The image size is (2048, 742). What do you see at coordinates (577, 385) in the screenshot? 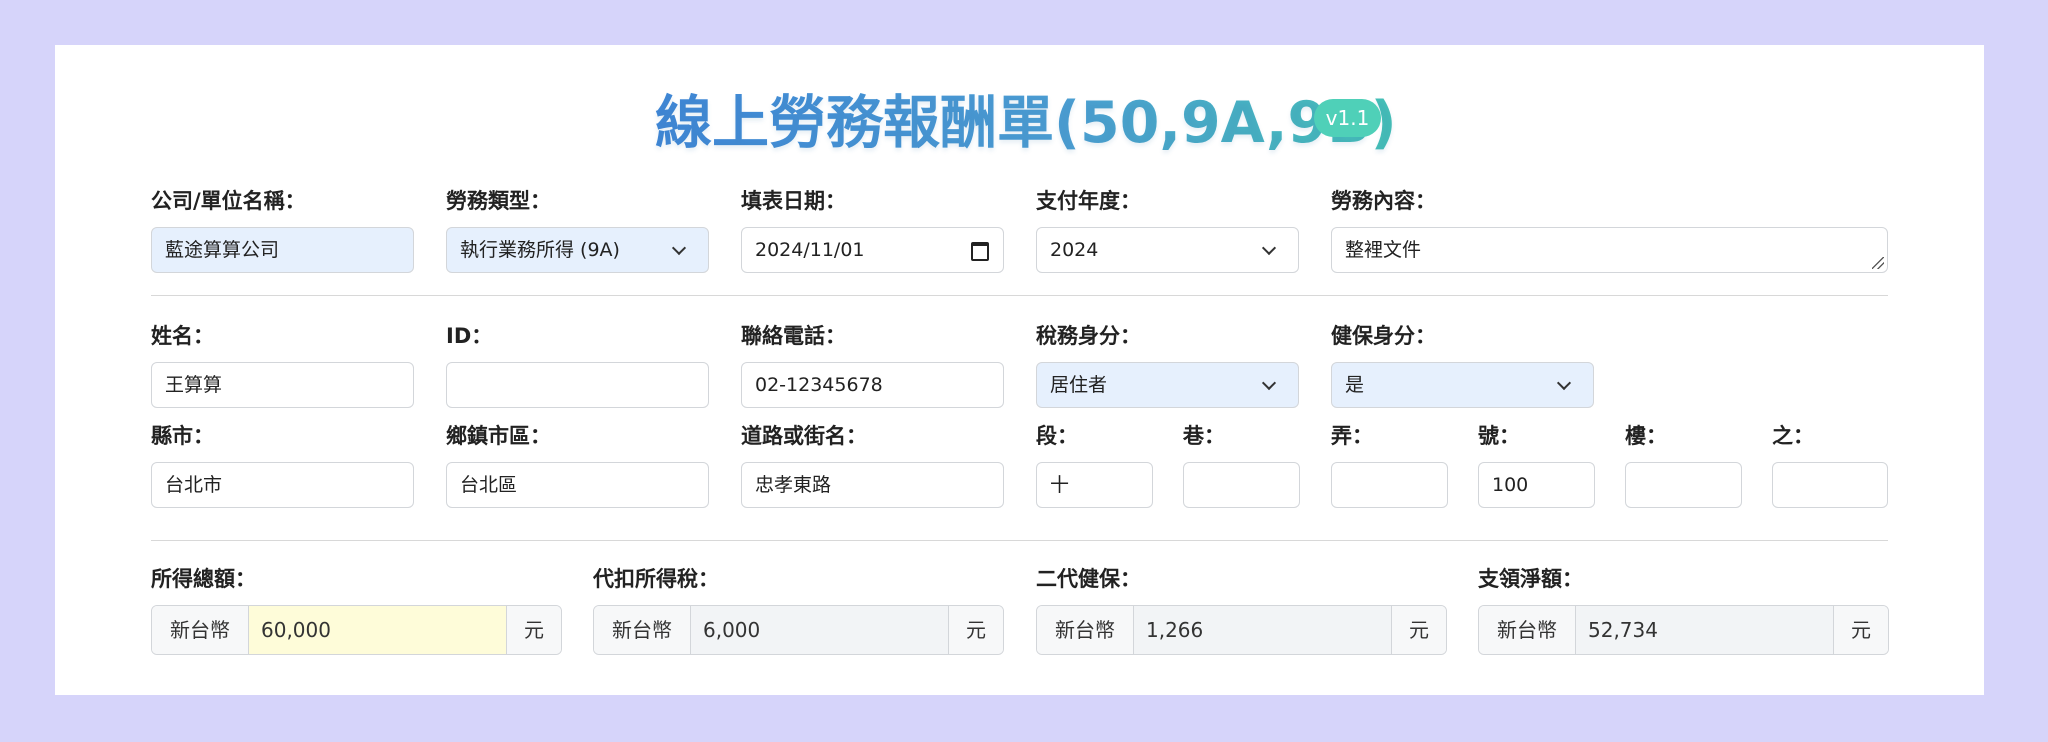
I see `id-input` at bounding box center [577, 385].